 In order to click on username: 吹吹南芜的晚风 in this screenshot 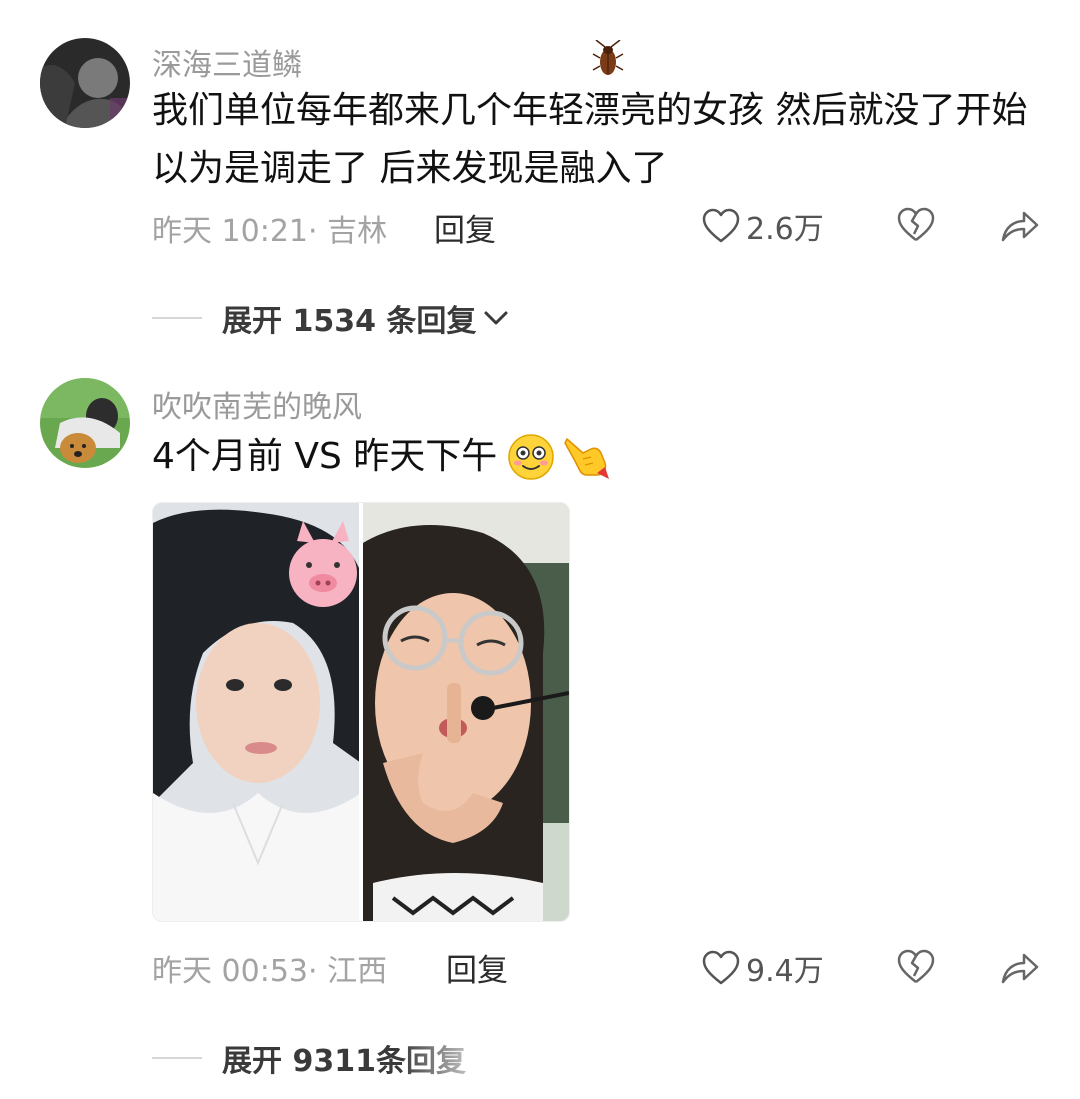, I will do `click(257, 404)`.